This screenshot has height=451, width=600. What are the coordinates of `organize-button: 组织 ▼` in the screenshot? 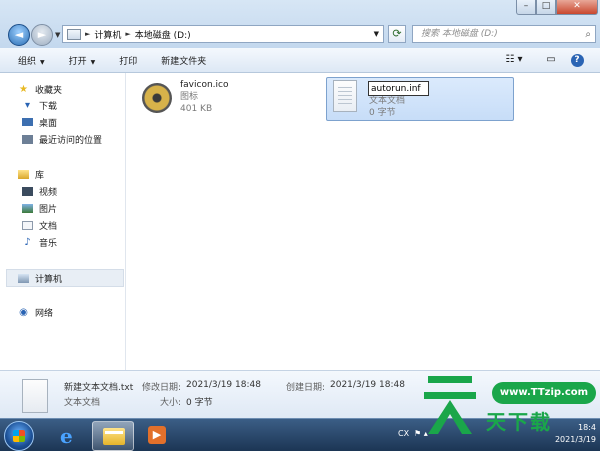 It's located at (31, 60).